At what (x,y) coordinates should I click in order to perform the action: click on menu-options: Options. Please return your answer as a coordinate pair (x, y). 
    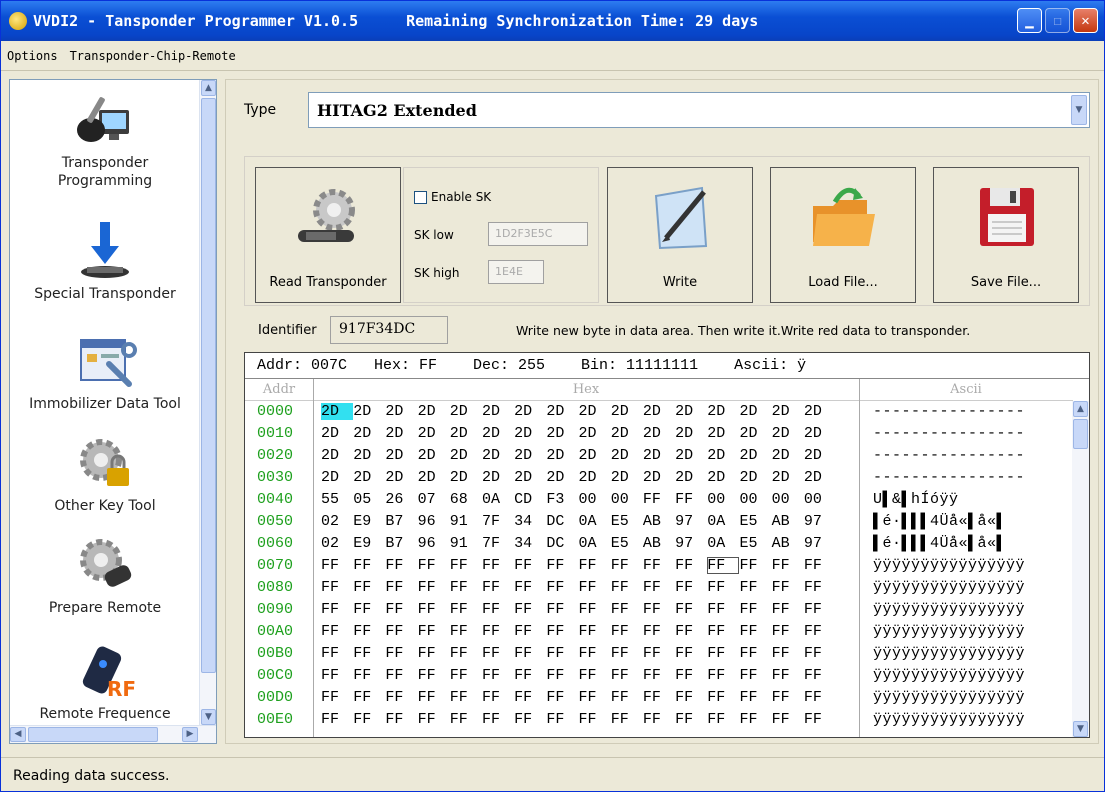
    Looking at the image, I should click on (32, 56).